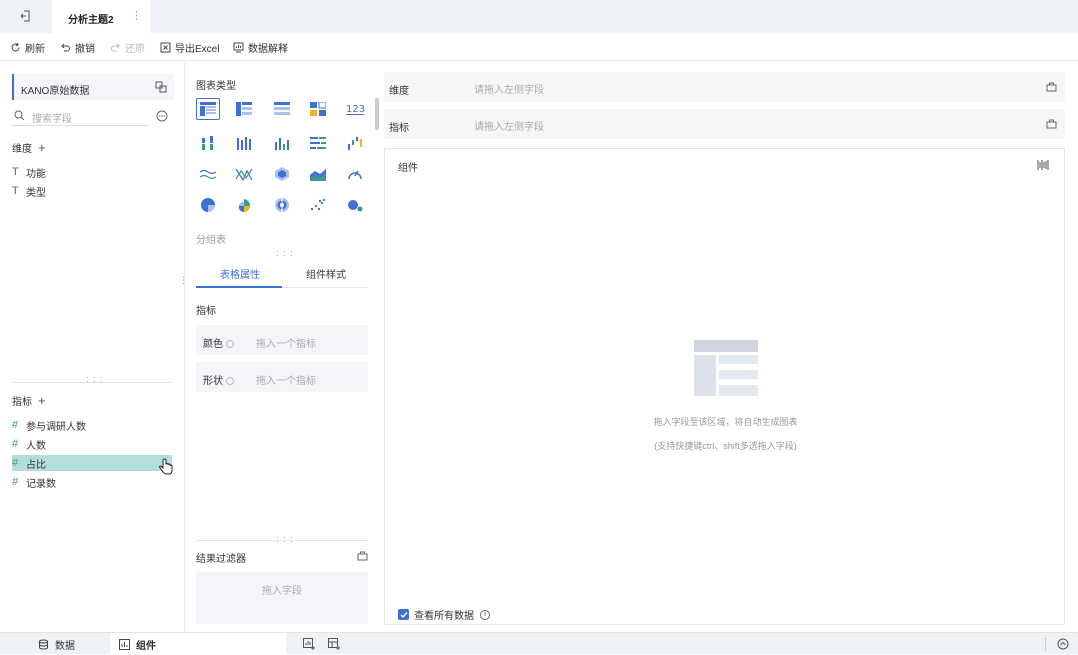 The width and height of the screenshot is (1078, 655). Describe the element at coordinates (318, 109) in the screenshot. I see `chart-kpi-card-icon` at that location.